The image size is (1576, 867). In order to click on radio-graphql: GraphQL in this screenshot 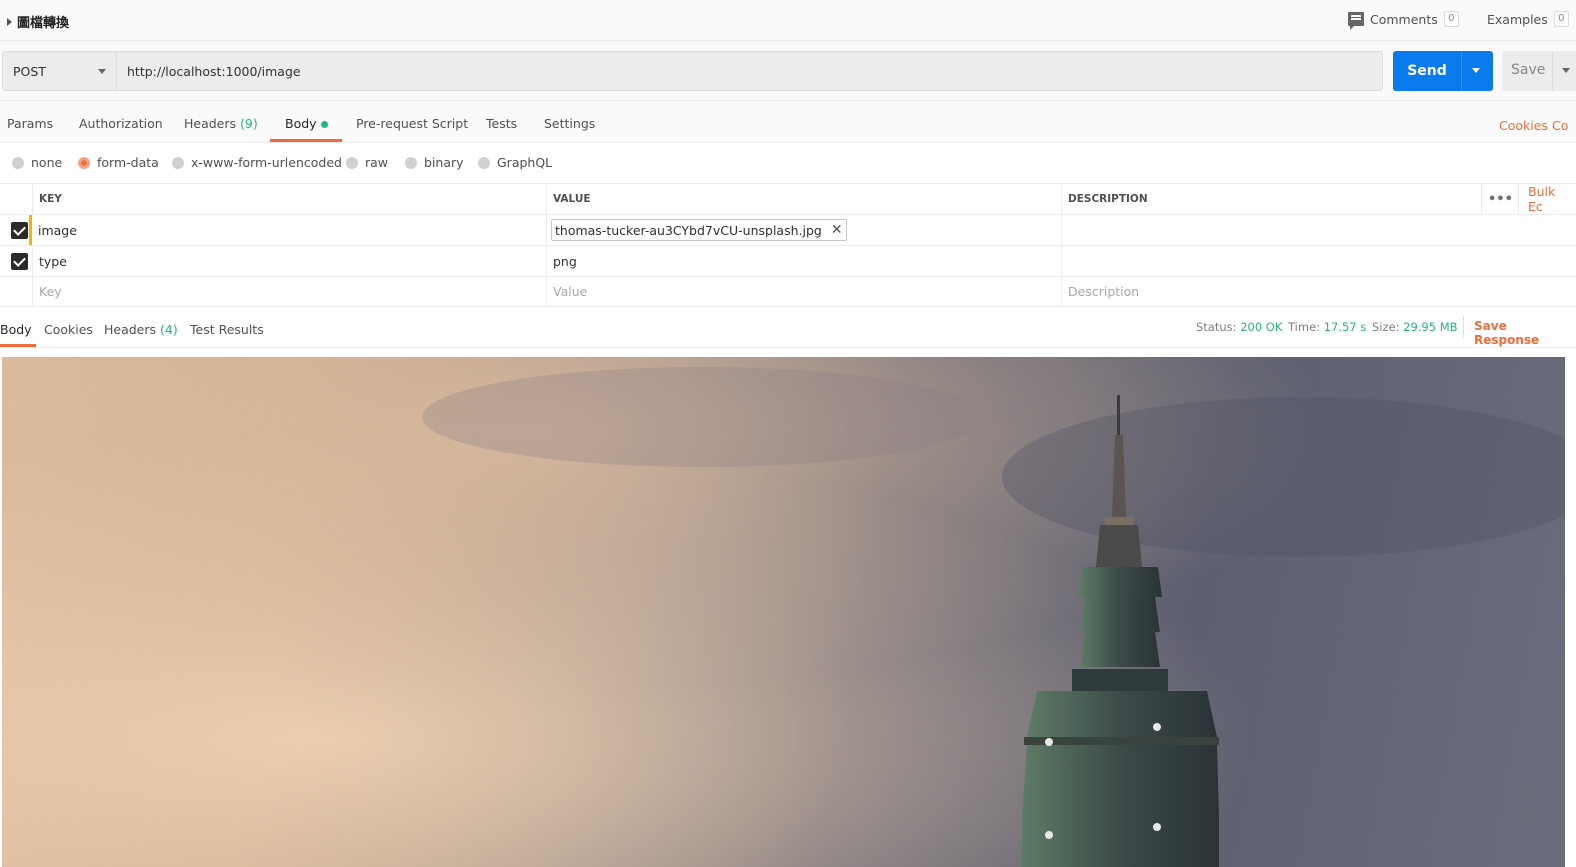, I will do `click(515, 162)`.